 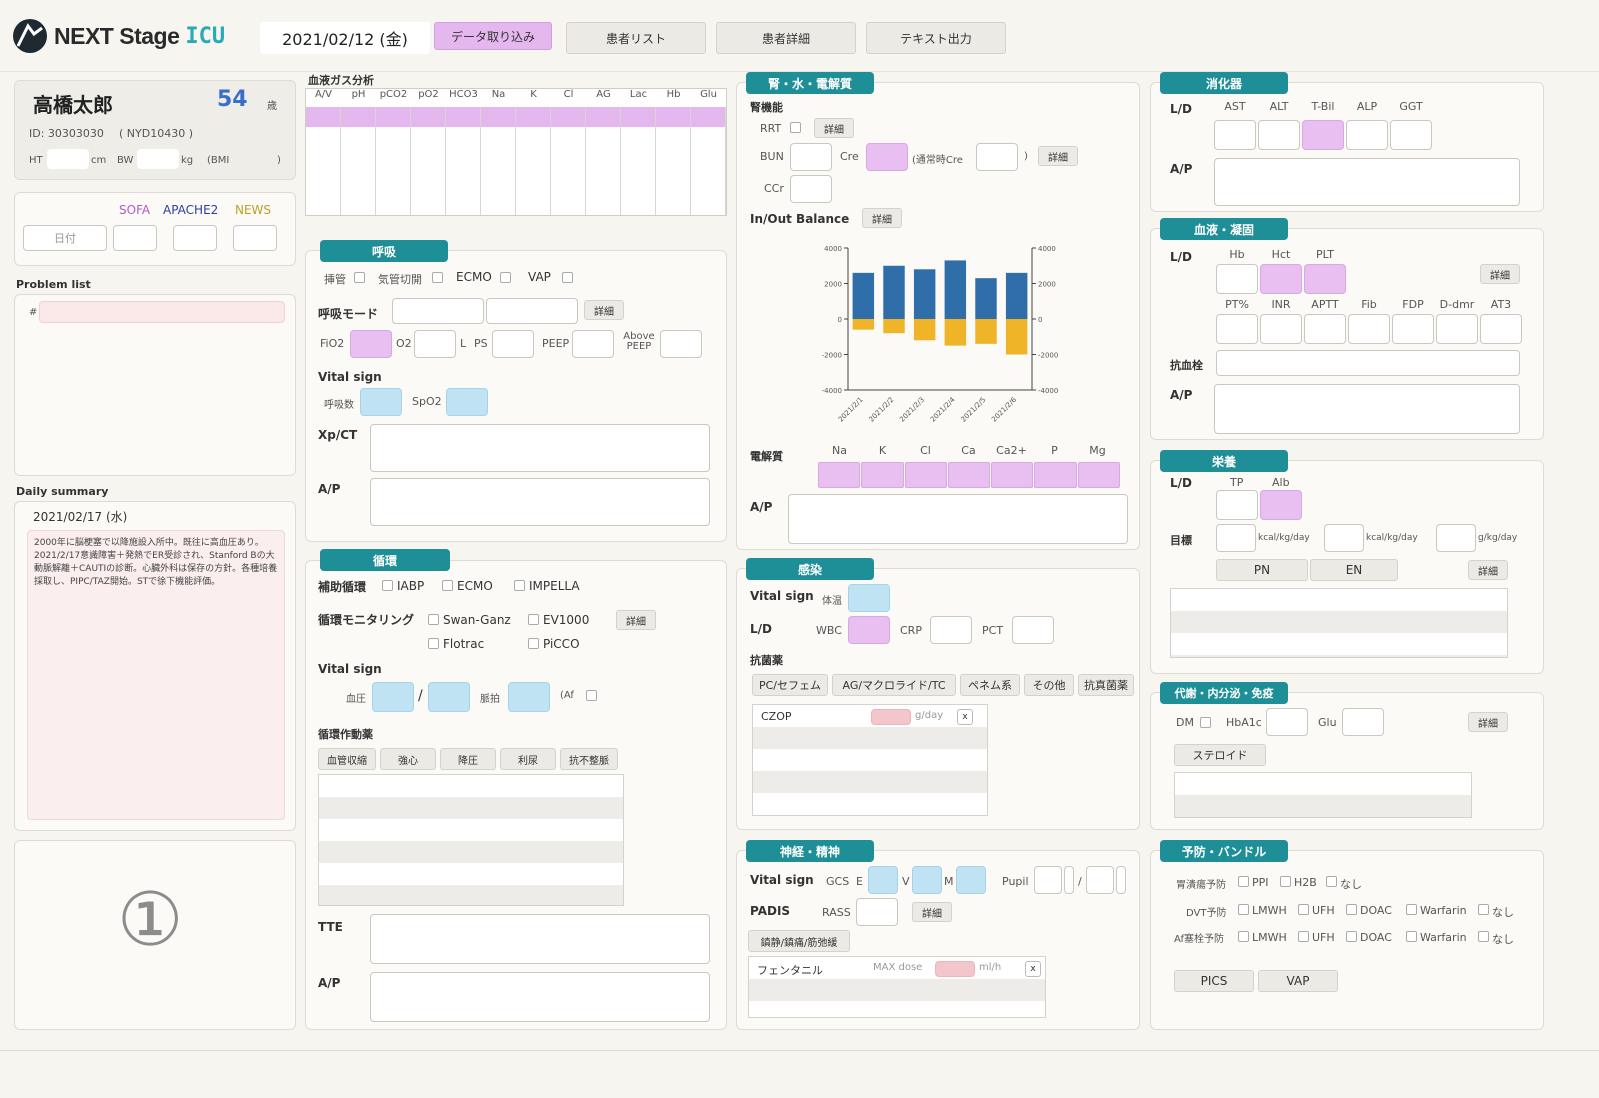 I want to click on alb-input, so click(x=1281, y=505).